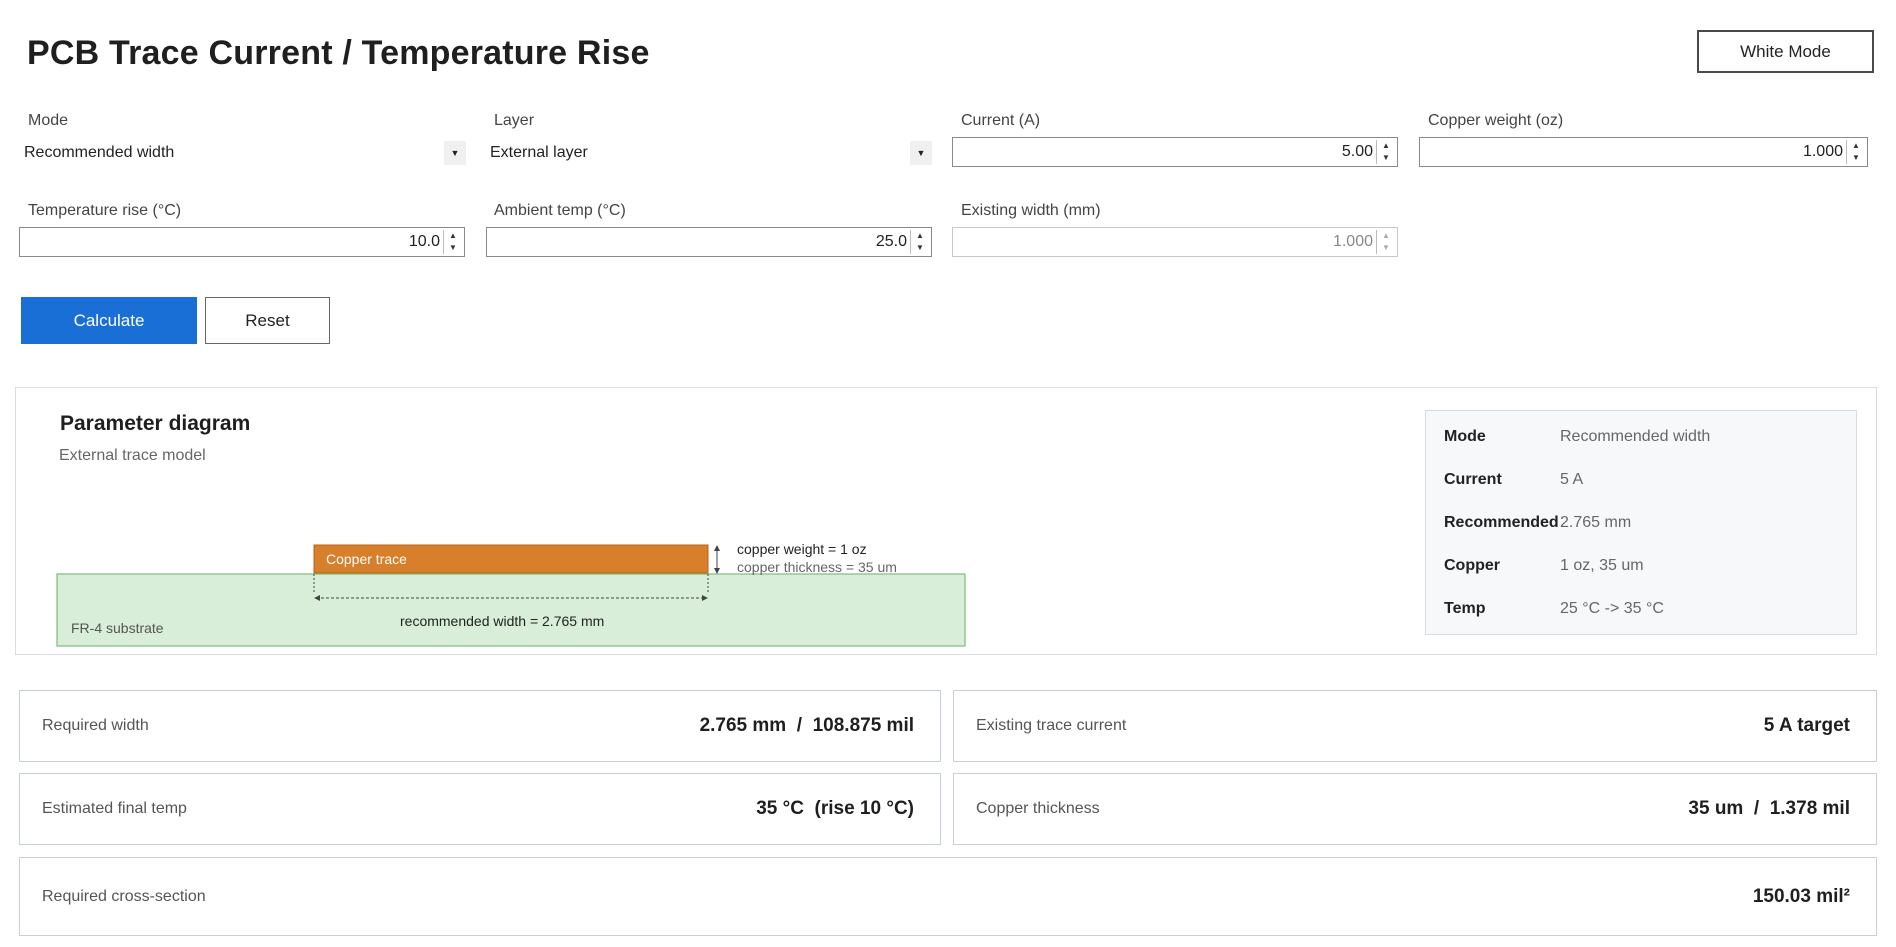 The width and height of the screenshot is (1896, 947). I want to click on existing-width-stepper: ▲ ▼, so click(1385, 242).